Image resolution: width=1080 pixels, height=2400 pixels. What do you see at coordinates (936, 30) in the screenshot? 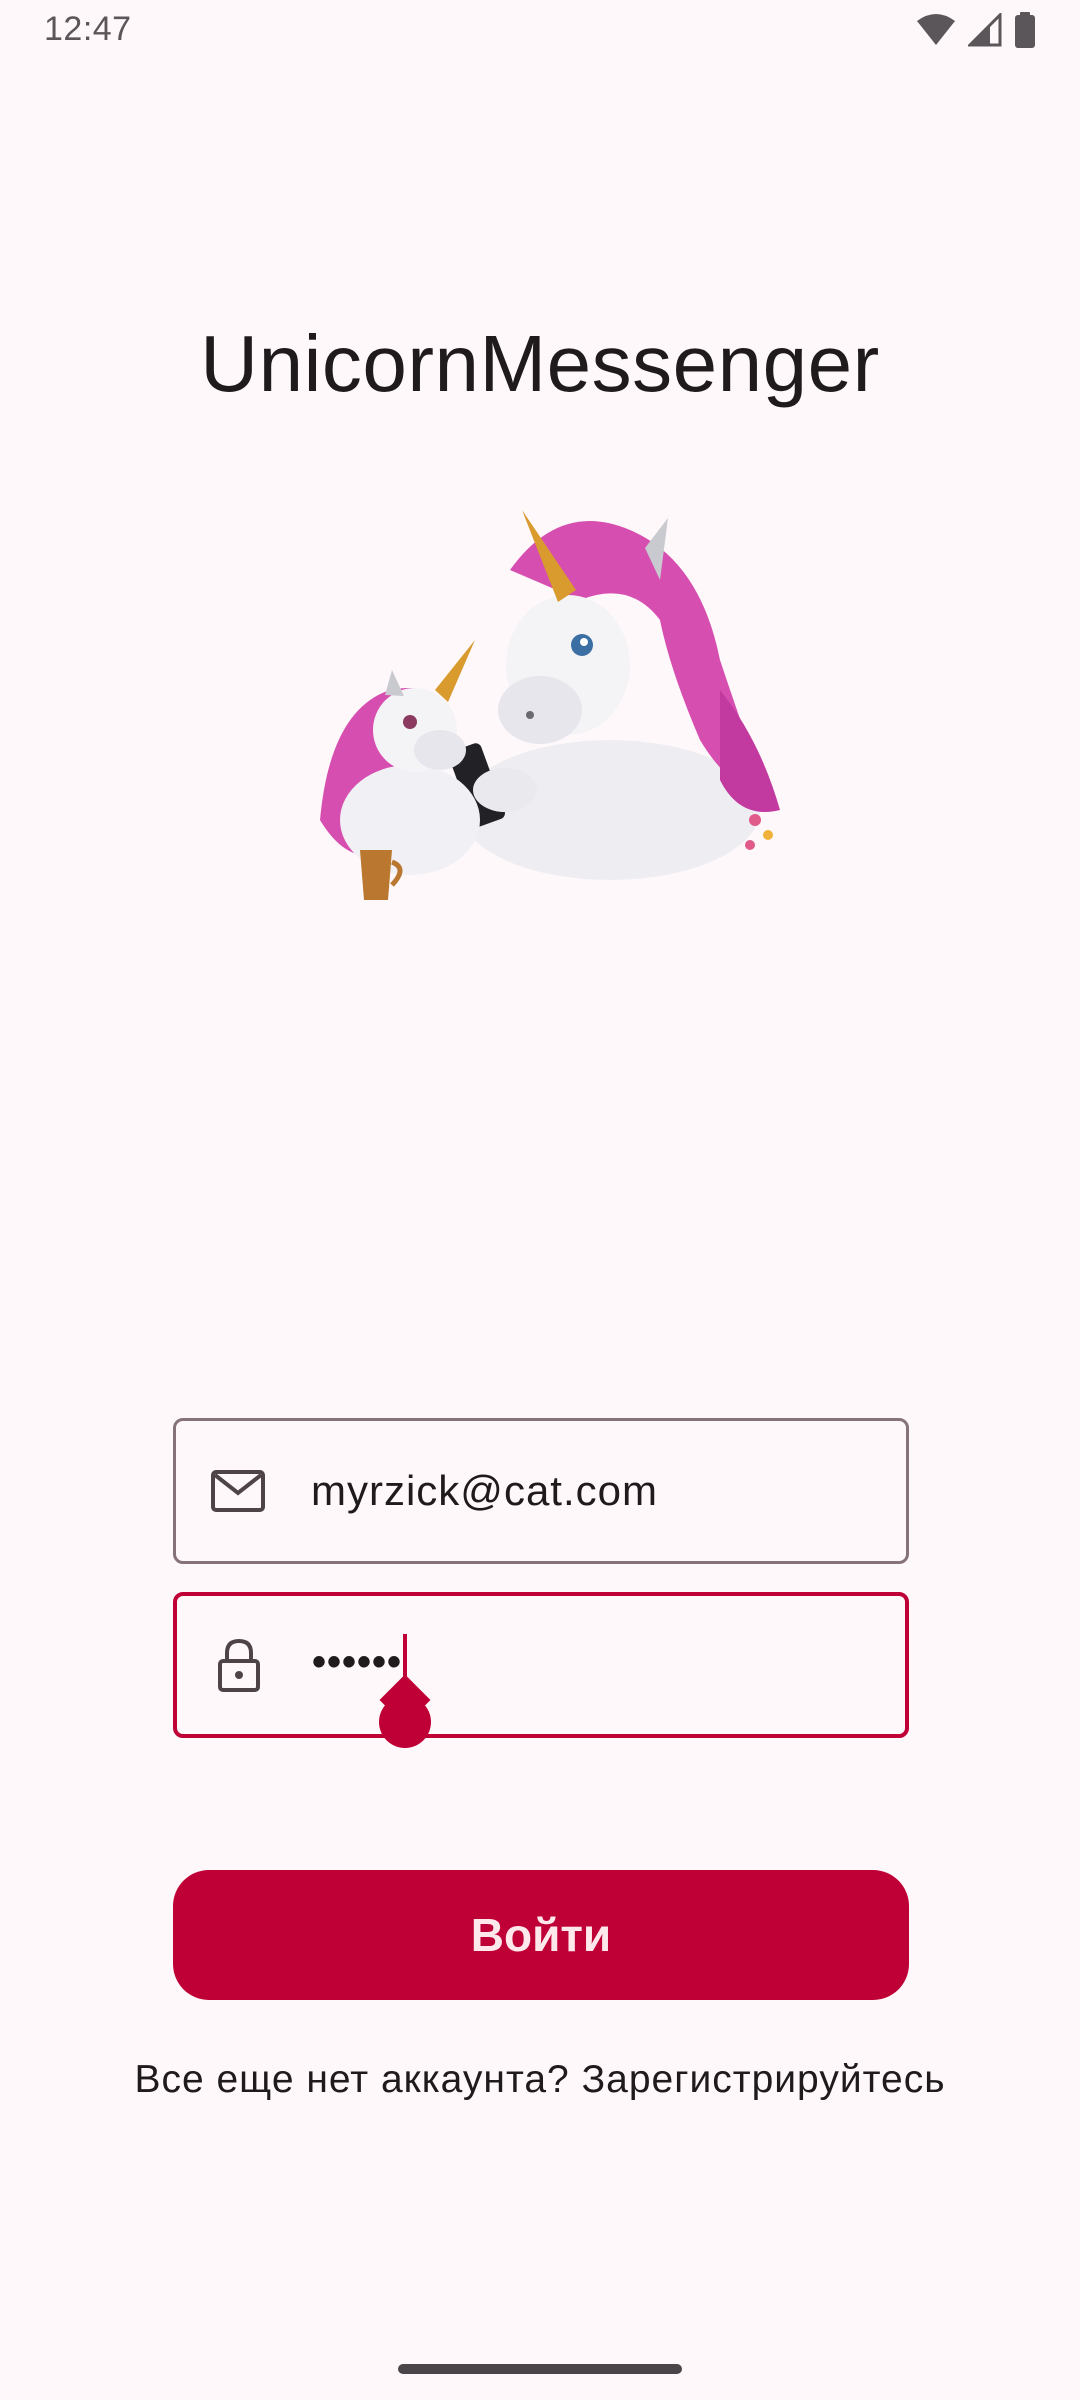
I see `wifi-icon` at bounding box center [936, 30].